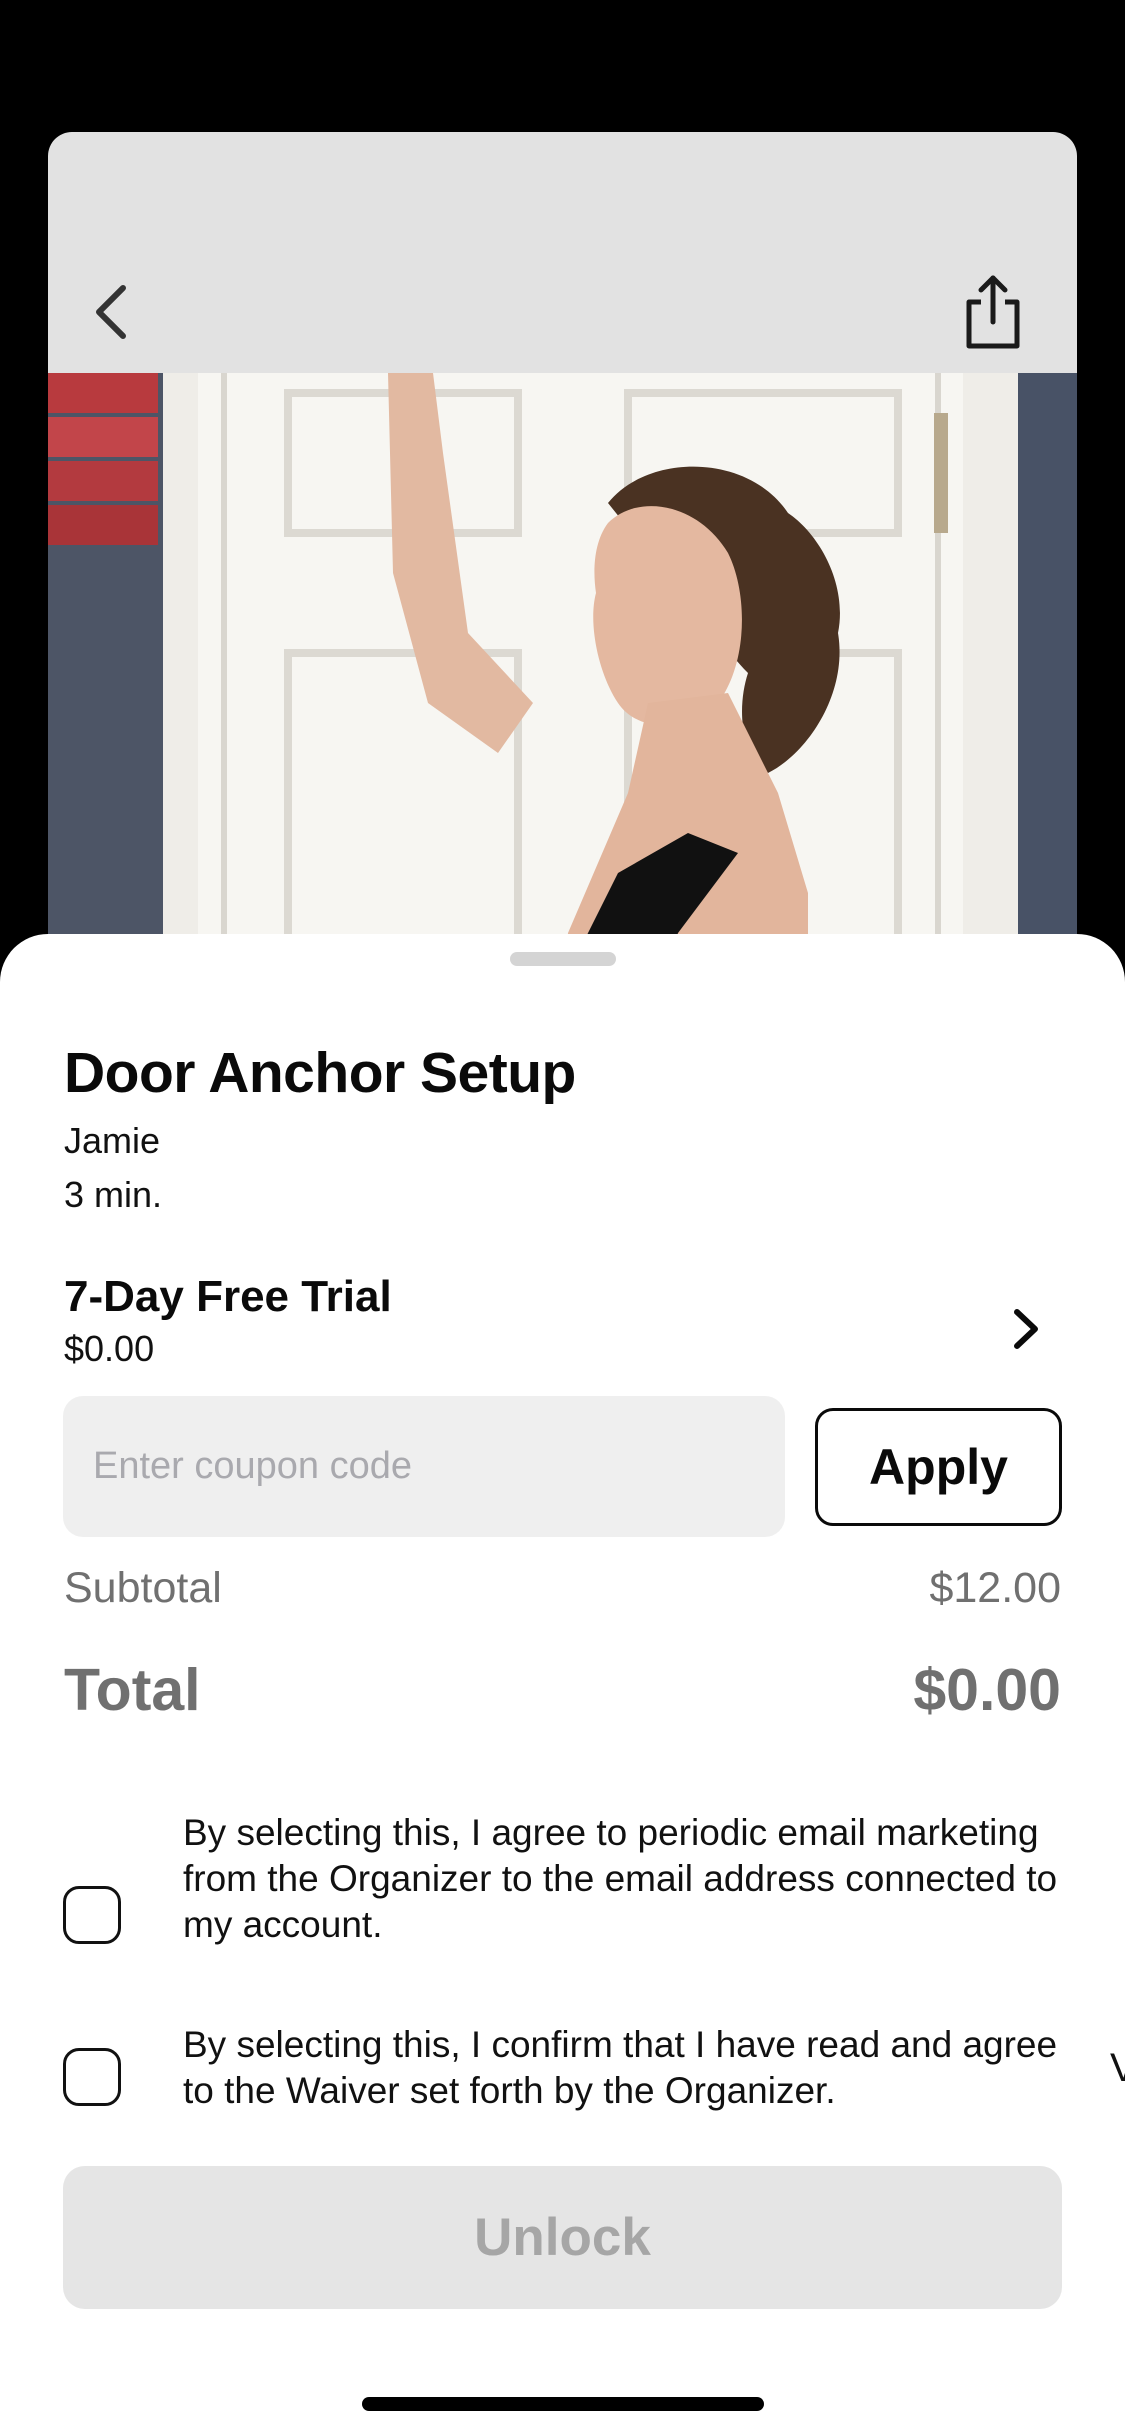 The height and width of the screenshot is (2436, 1125). Describe the element at coordinates (987, 1690) in the screenshot. I see `total-value: $0.00` at that location.